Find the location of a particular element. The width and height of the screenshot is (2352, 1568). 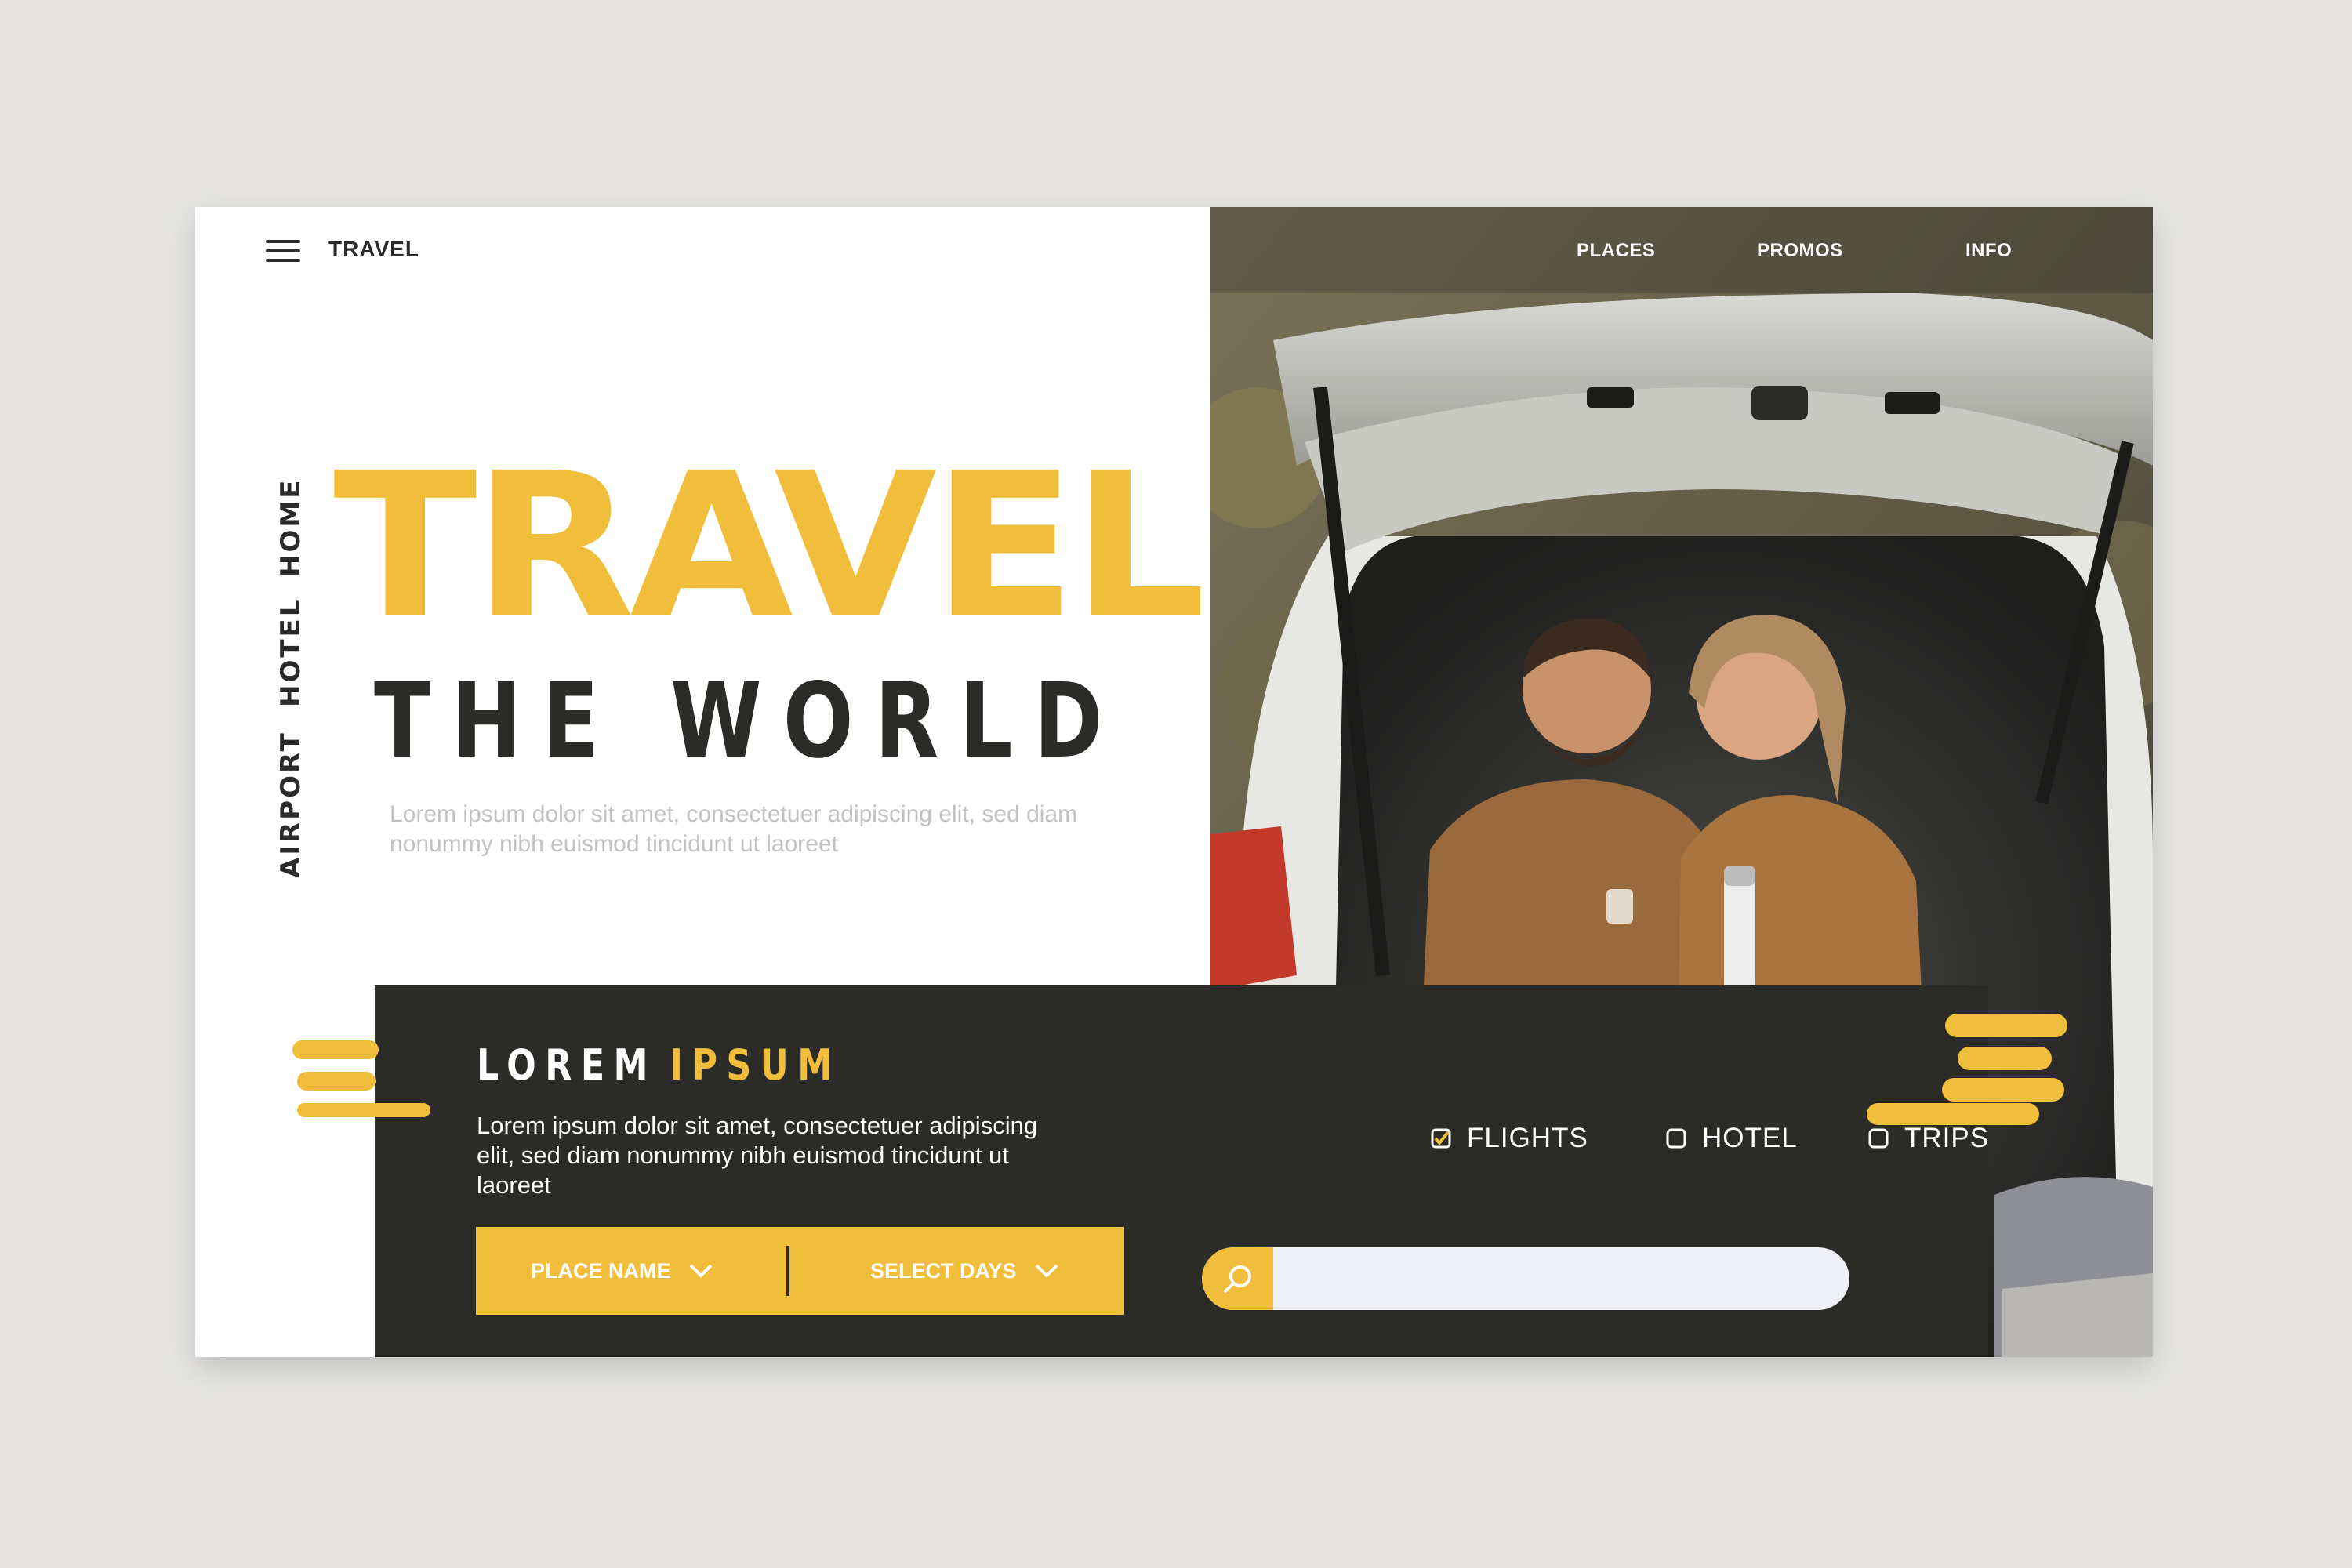

hero-subtitle: THE WORLD is located at coordinates (749, 721).